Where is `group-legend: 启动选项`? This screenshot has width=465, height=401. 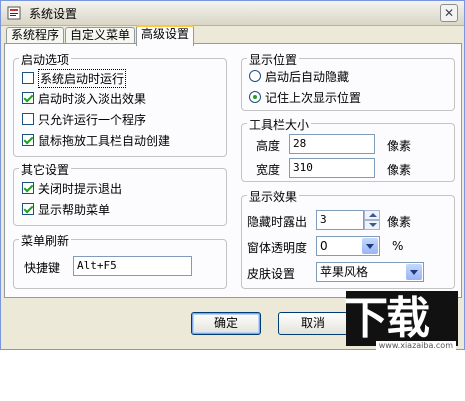 group-legend: 启动选项 is located at coordinates (45, 59).